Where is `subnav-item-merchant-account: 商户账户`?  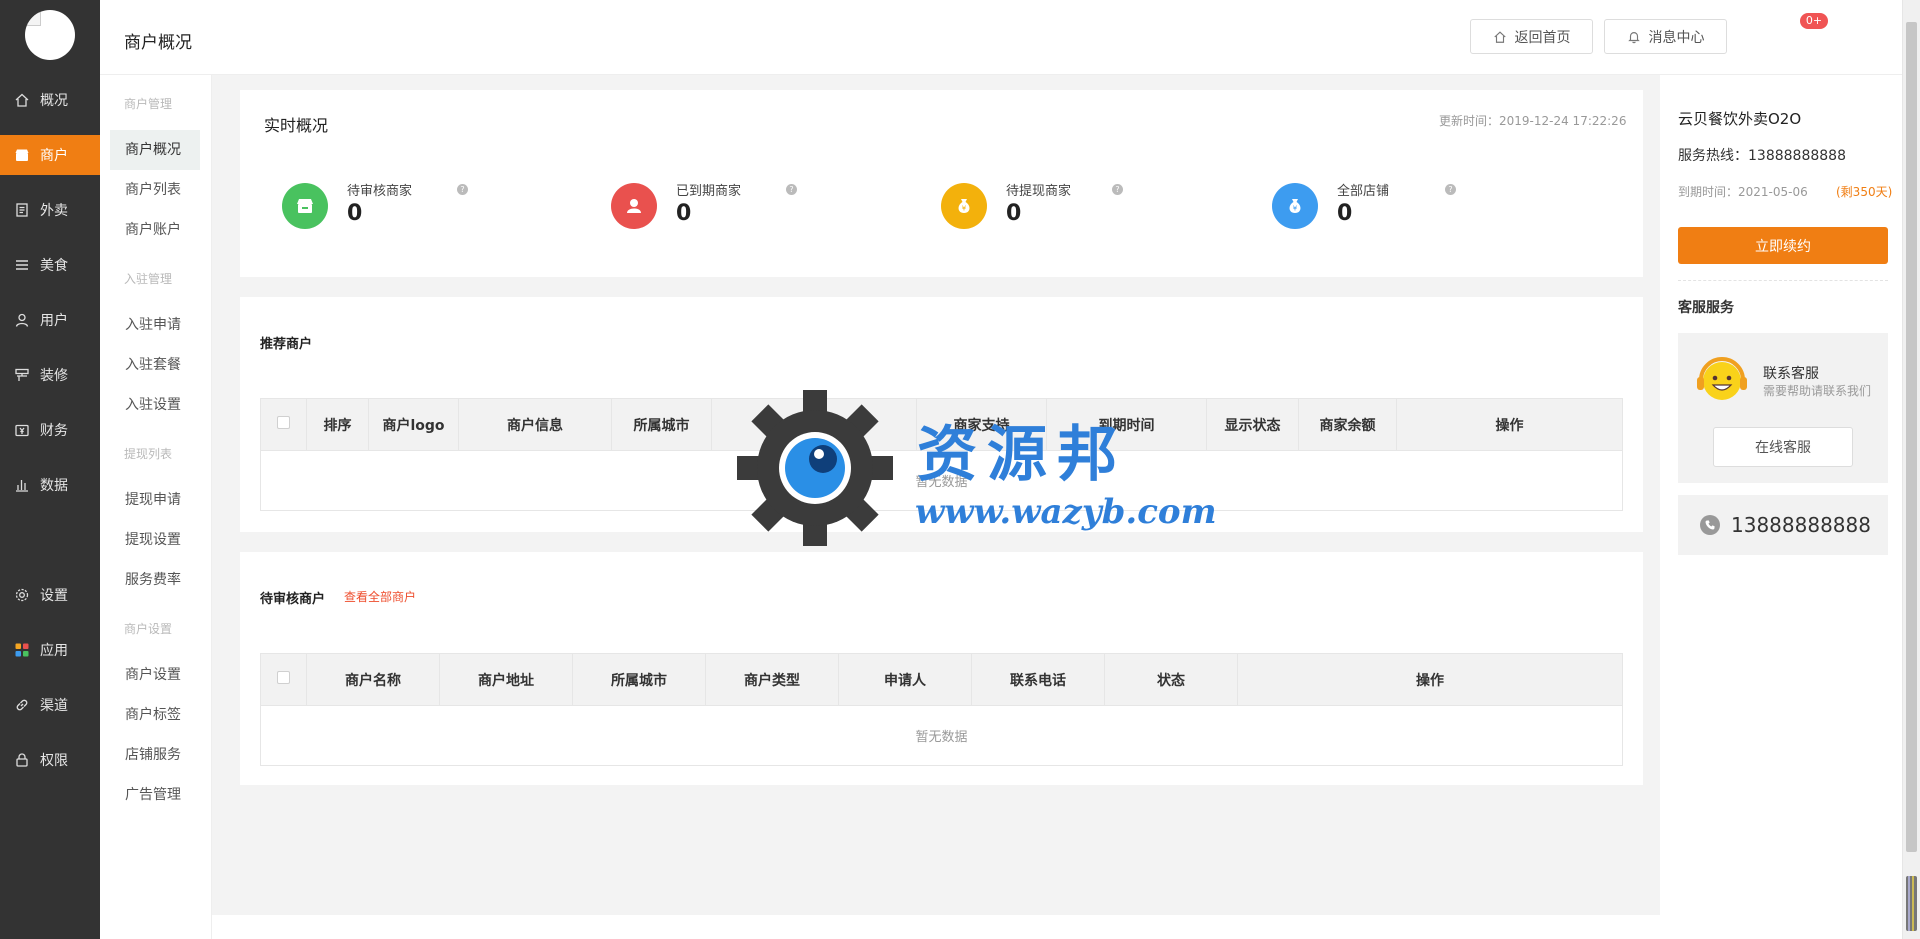 subnav-item-merchant-account: 商户账户 is located at coordinates (155, 230).